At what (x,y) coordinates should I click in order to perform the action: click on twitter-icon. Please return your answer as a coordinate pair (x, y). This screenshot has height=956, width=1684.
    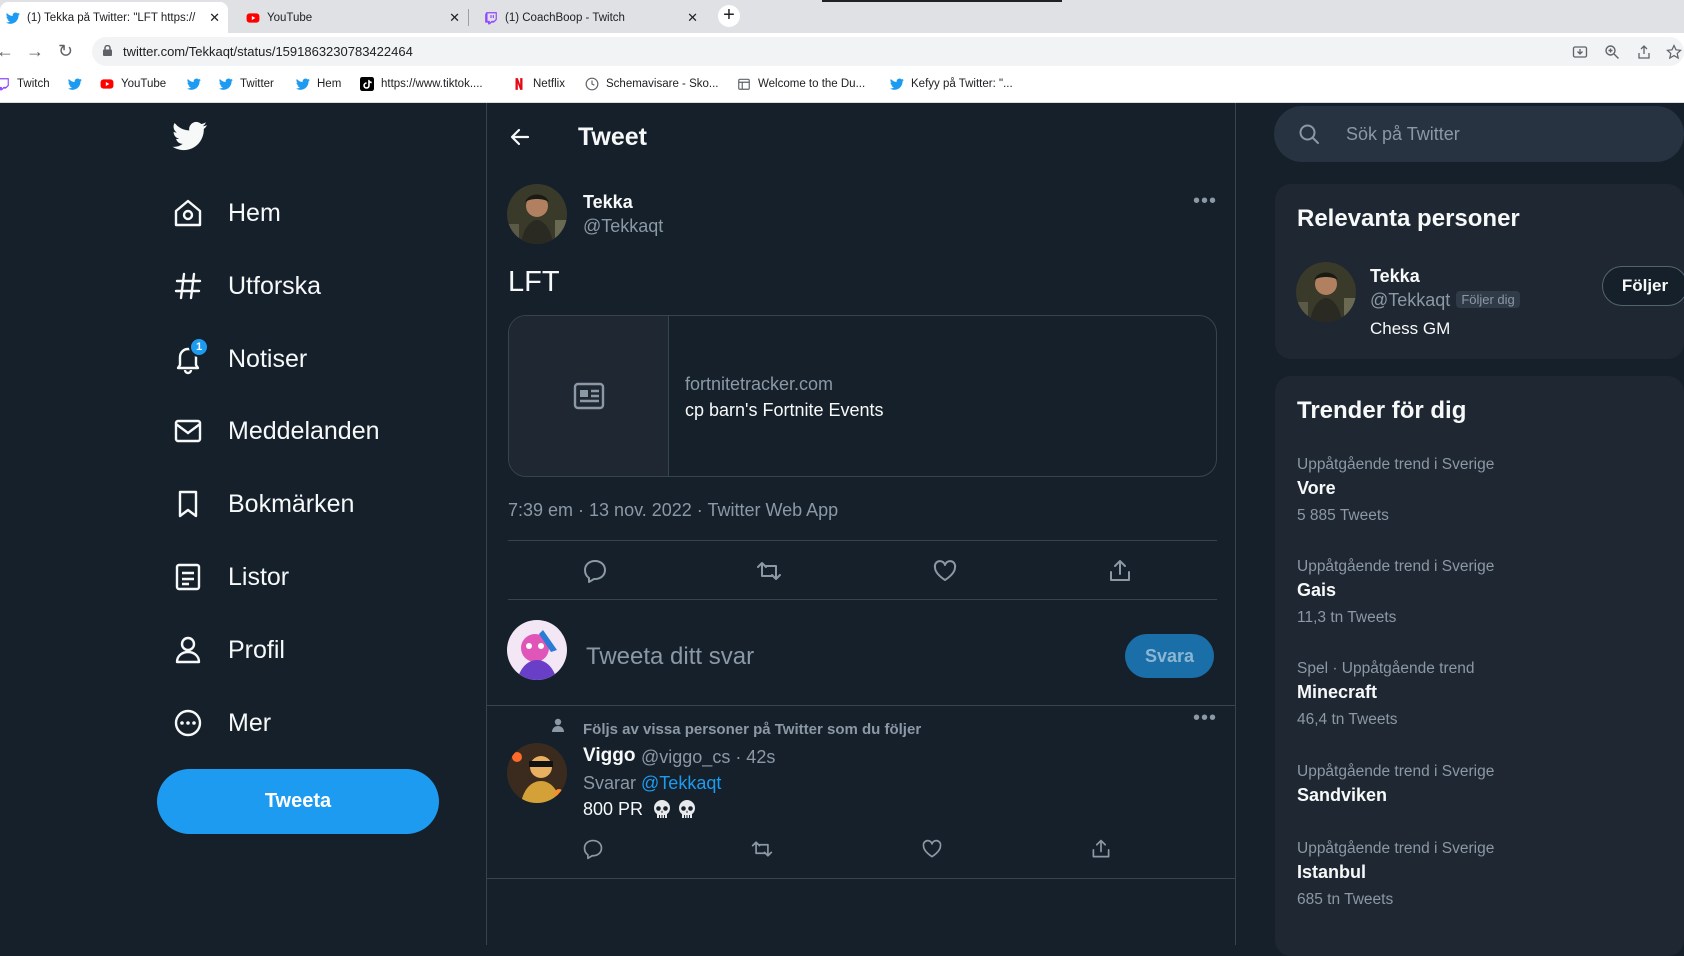
    Looking at the image, I should click on (303, 84).